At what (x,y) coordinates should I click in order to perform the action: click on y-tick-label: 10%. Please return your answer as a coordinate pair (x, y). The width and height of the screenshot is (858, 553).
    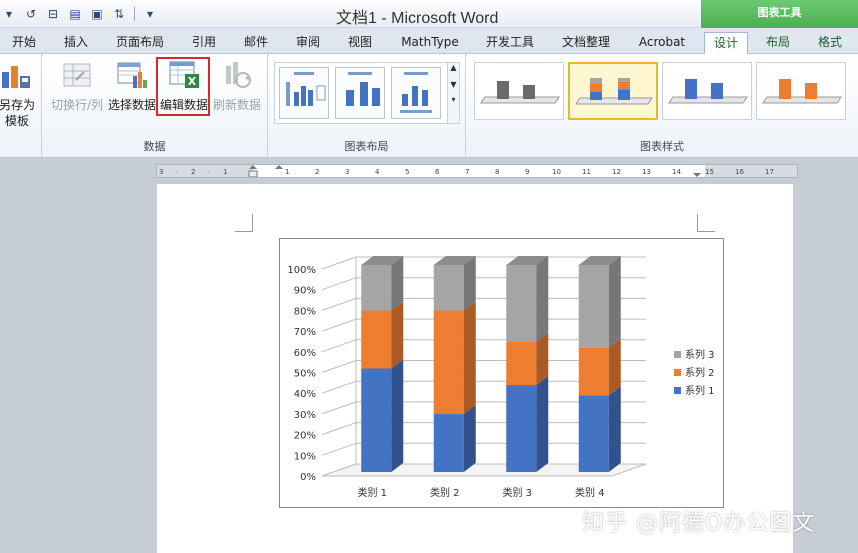
    Looking at the image, I should click on (305, 456).